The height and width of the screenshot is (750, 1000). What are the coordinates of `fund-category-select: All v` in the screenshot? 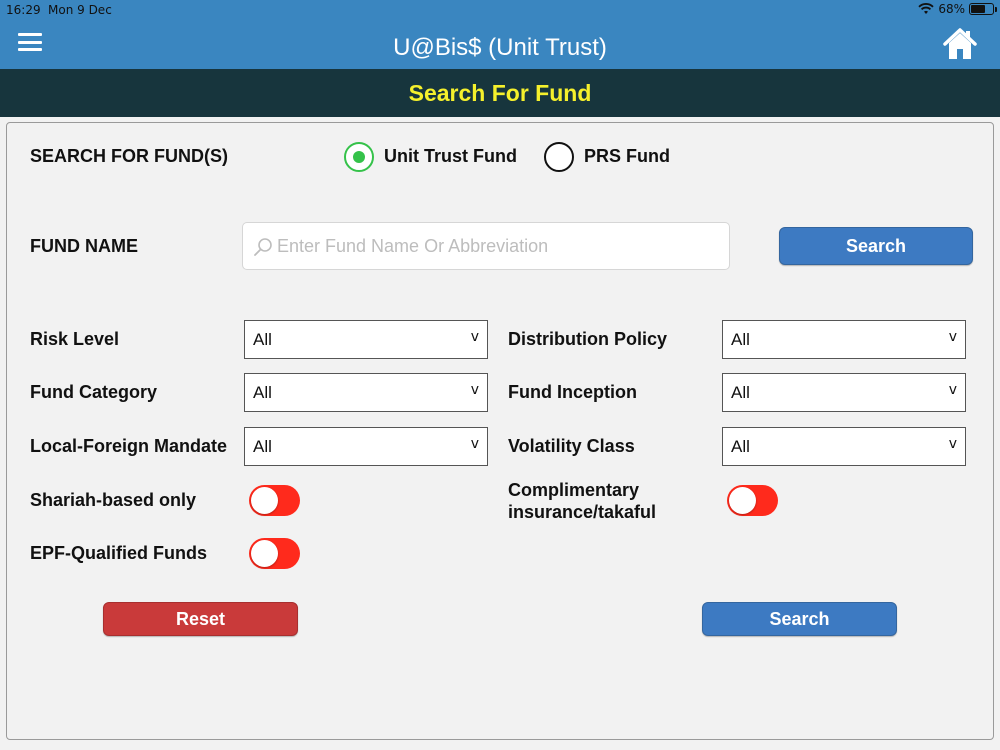 It's located at (366, 392).